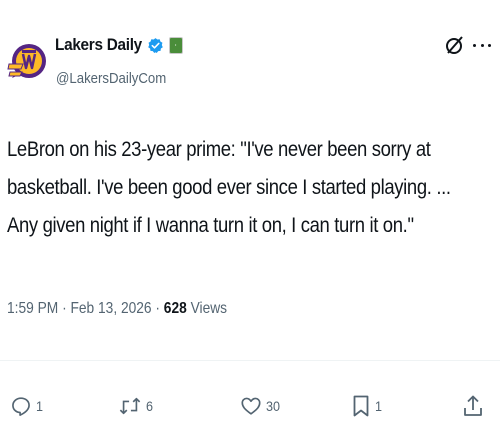 The width and height of the screenshot is (500, 440). I want to click on reply-button: 1, so click(27, 406).